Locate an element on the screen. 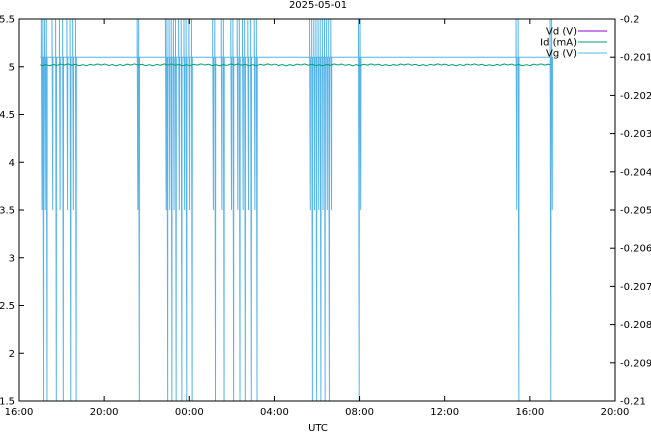  y-right-tick-label: -0.204 is located at coordinates (635, 172).